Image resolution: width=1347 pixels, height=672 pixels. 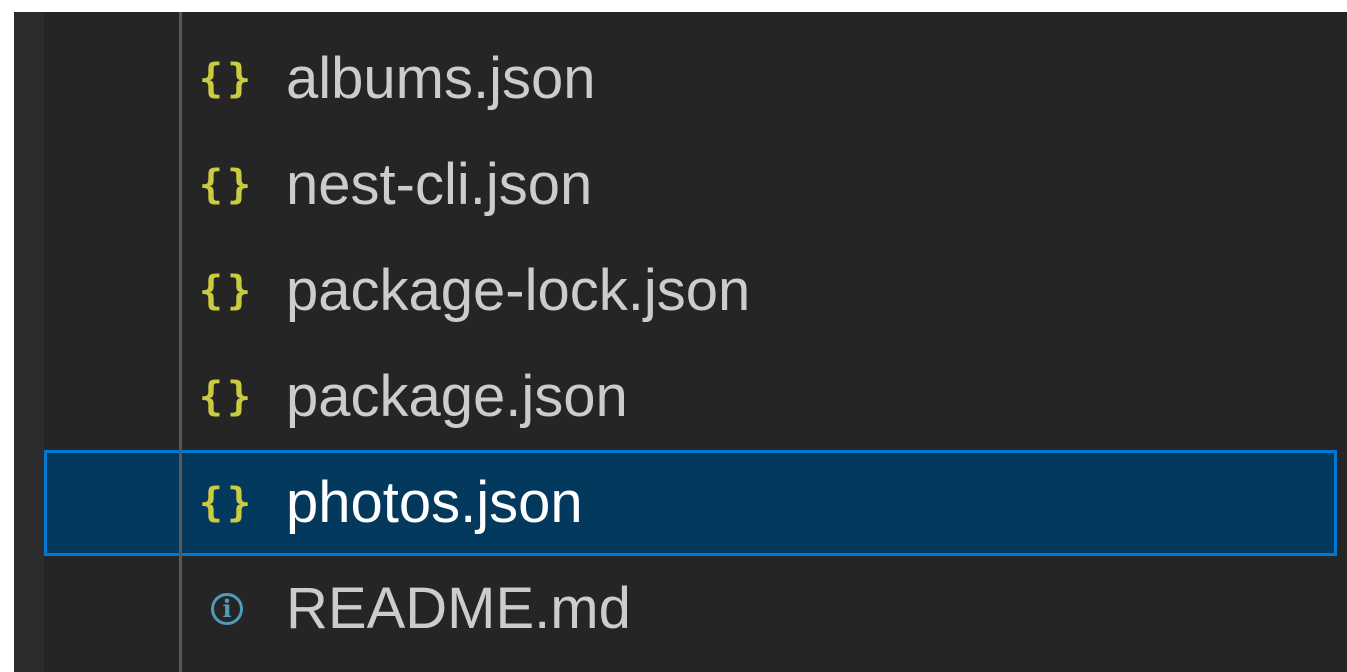 I want to click on info-glyph: i, so click(x=227, y=608).